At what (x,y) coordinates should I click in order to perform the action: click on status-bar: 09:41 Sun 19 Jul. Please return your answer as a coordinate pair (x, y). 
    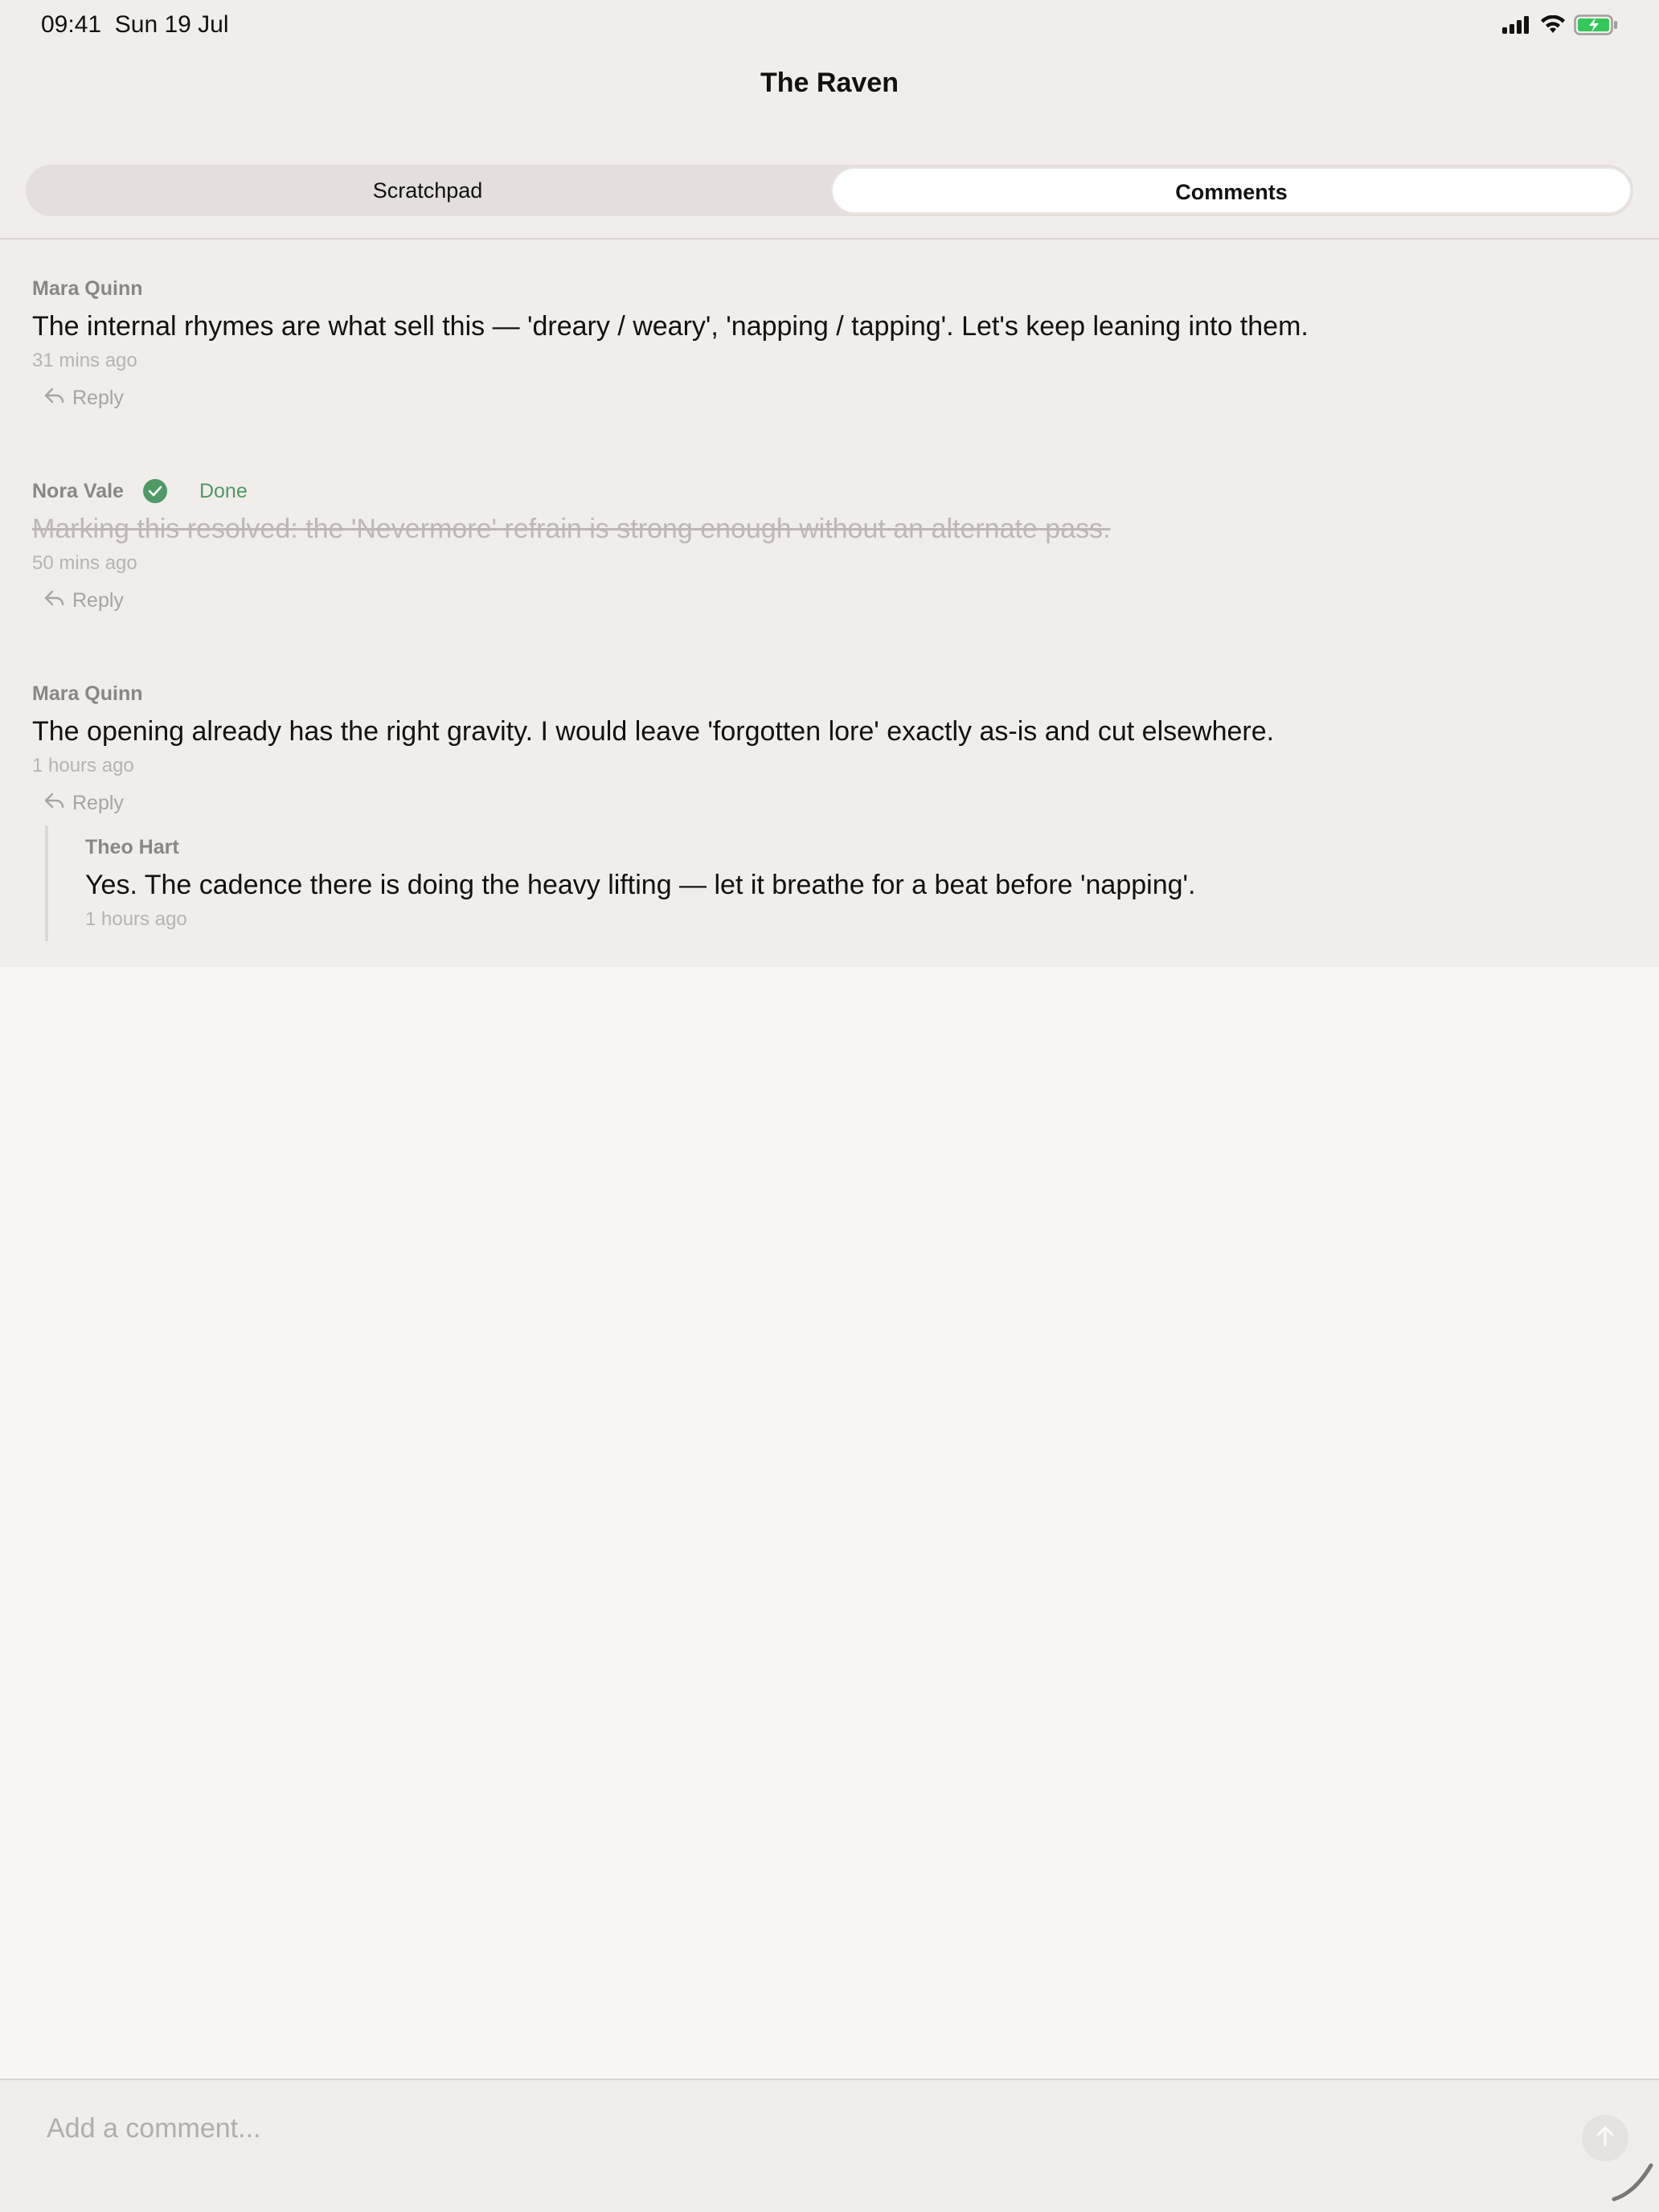
    Looking at the image, I should click on (829, 25).